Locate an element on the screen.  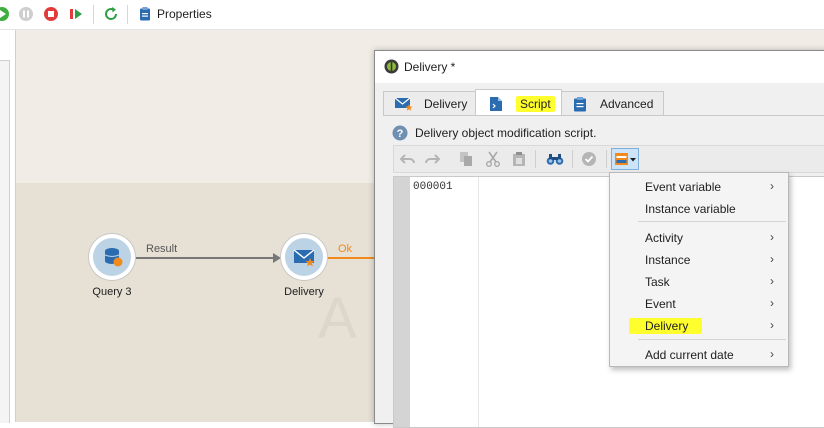
tab-script: Script is located at coordinates (518, 102).